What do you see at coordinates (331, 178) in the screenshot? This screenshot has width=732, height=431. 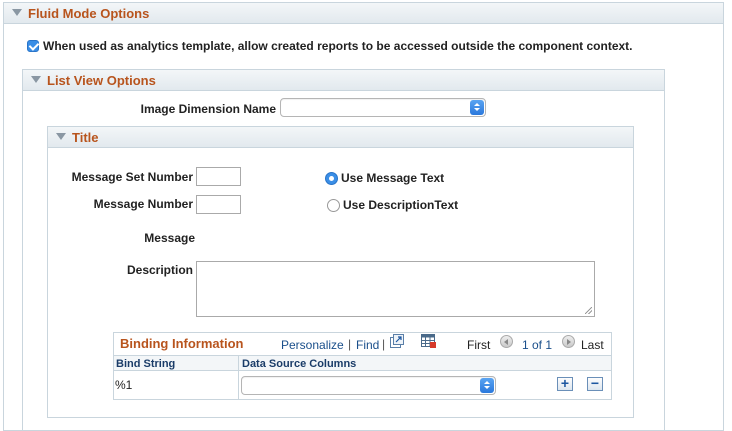 I see `use-message-text-radio` at bounding box center [331, 178].